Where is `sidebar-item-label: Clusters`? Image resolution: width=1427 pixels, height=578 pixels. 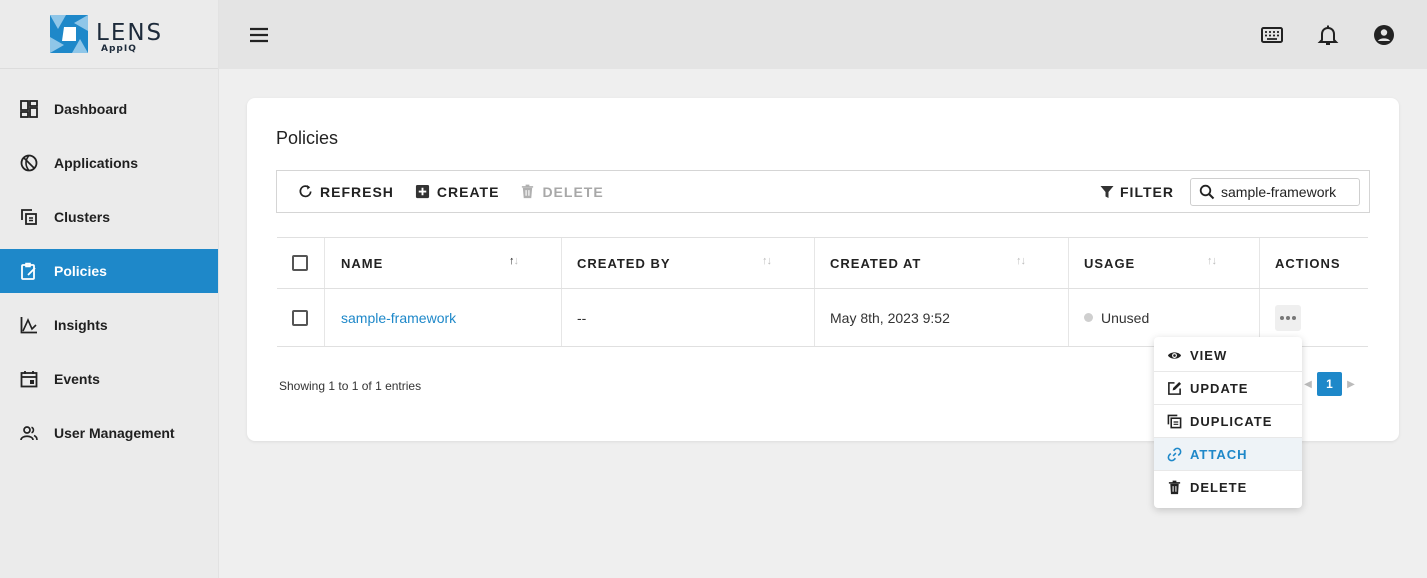
sidebar-item-label: Clusters is located at coordinates (82, 217).